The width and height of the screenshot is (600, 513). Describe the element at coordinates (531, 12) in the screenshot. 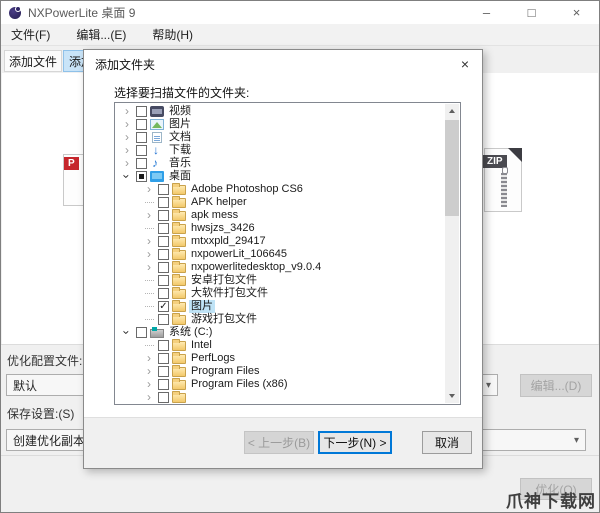

I see `maximize-button: □` at that location.